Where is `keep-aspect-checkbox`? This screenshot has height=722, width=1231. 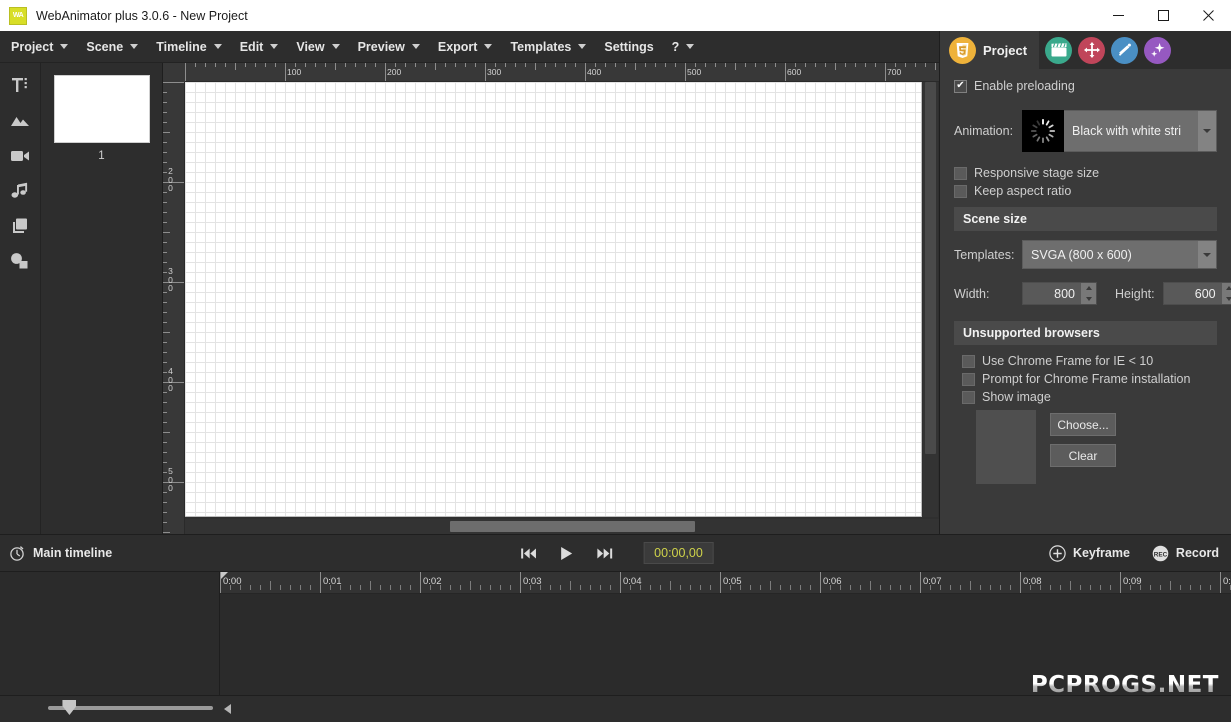 keep-aspect-checkbox is located at coordinates (960, 191).